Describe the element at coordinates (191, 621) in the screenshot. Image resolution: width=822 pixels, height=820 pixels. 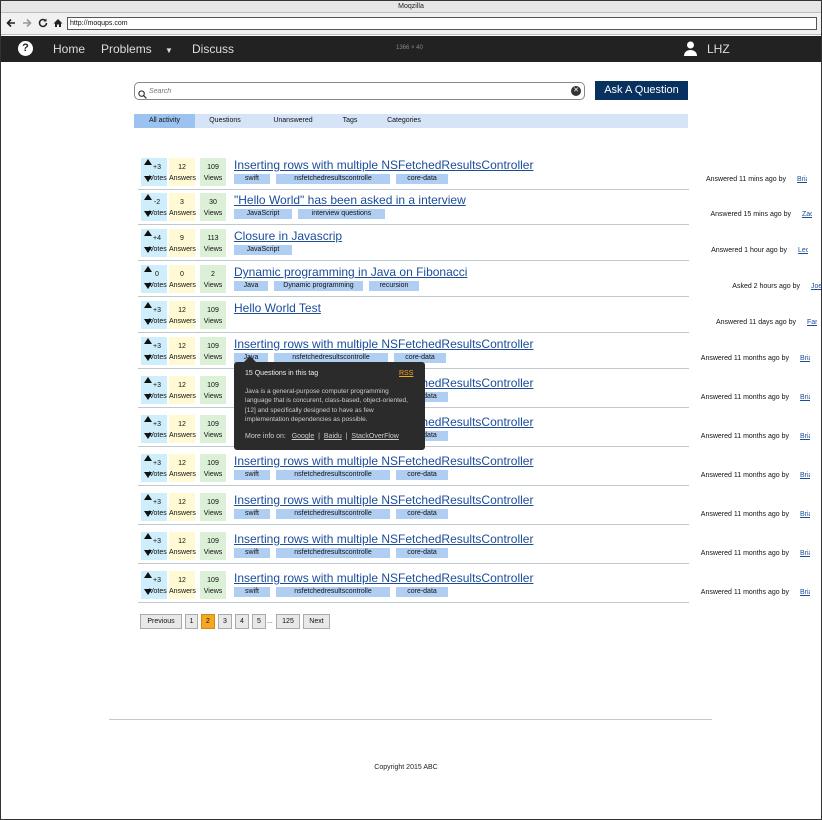
I see `page-1-button: 1` at that location.